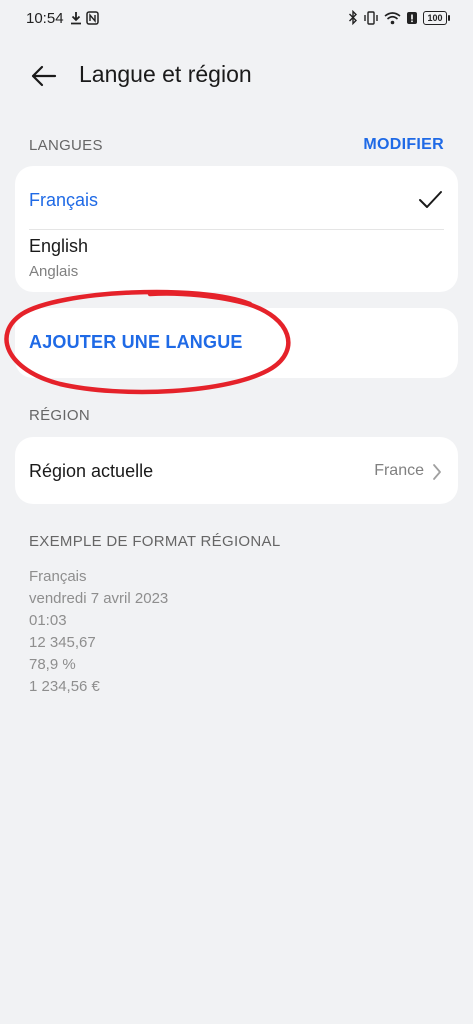  Describe the element at coordinates (59, 415) in the screenshot. I see `region-section-label: RÉGION` at that location.